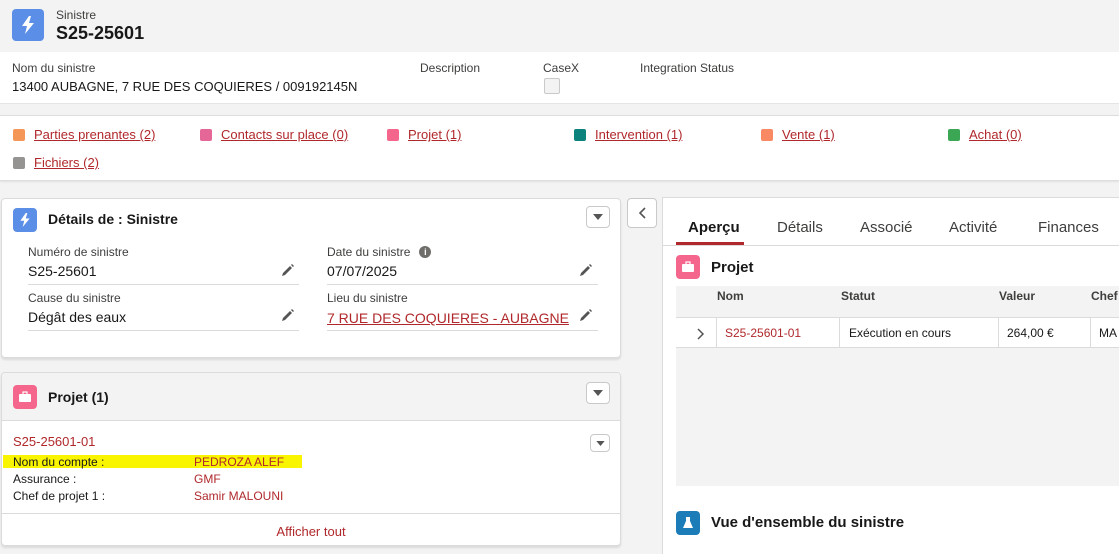 The height and width of the screenshot is (554, 1119). What do you see at coordinates (730, 296) in the screenshot?
I see `column-header-nom: Nom` at bounding box center [730, 296].